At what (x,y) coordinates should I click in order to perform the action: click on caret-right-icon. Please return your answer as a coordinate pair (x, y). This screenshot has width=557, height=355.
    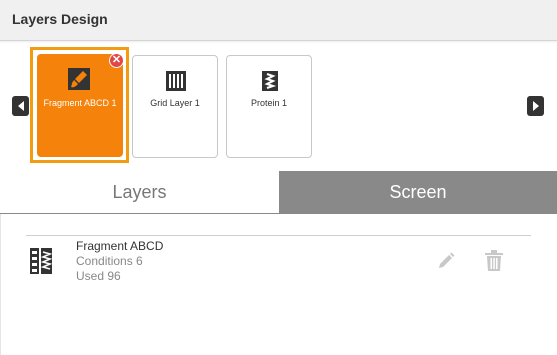
    Looking at the image, I should click on (535, 106).